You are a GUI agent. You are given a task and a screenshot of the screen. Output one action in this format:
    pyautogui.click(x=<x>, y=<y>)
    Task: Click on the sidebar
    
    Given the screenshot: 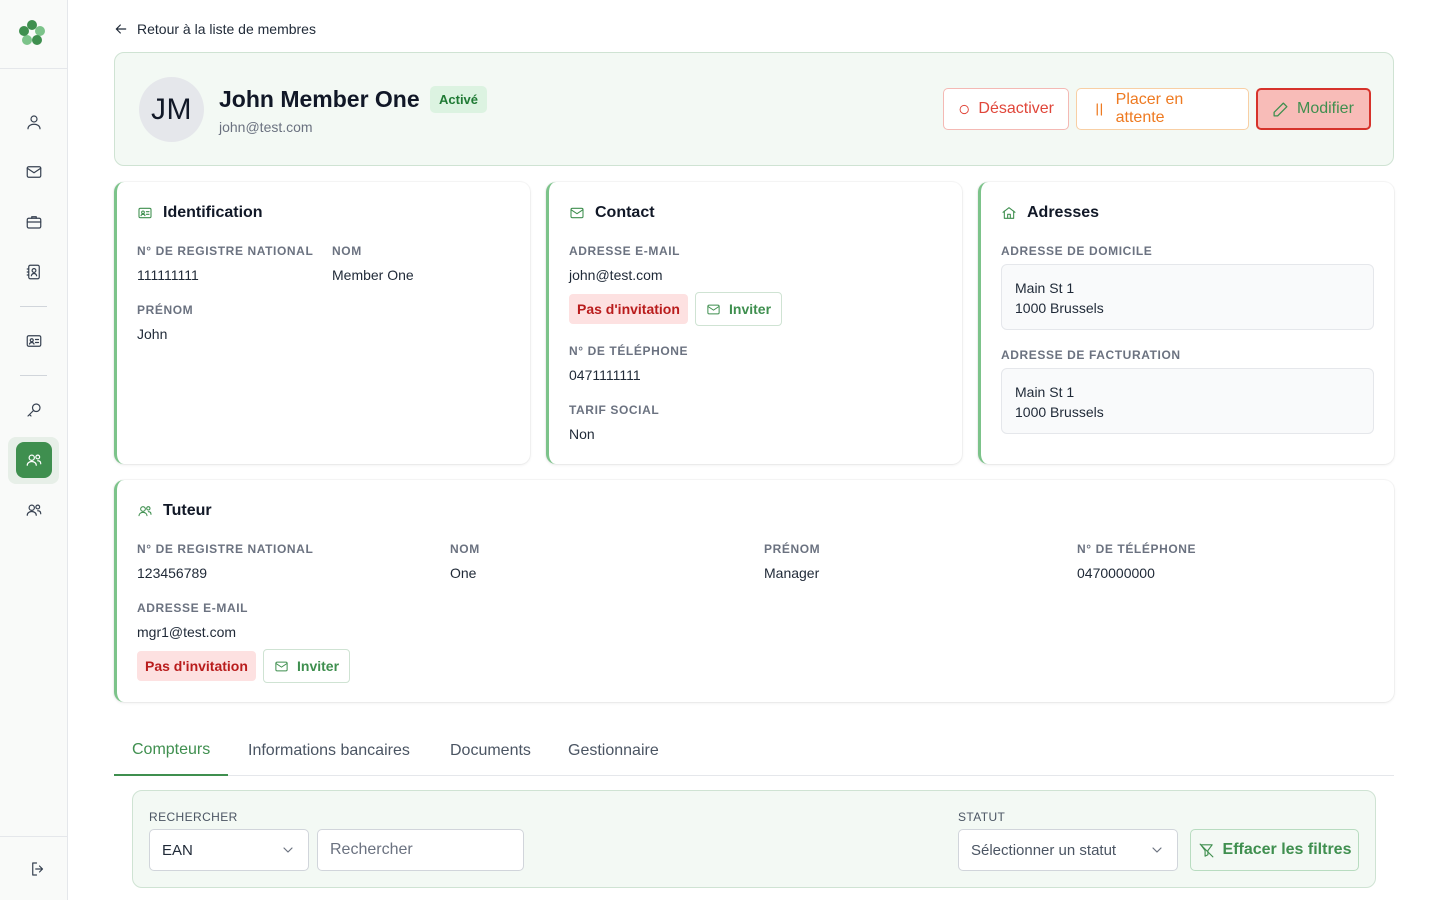 What is the action you would take?
    pyautogui.click(x=34, y=450)
    